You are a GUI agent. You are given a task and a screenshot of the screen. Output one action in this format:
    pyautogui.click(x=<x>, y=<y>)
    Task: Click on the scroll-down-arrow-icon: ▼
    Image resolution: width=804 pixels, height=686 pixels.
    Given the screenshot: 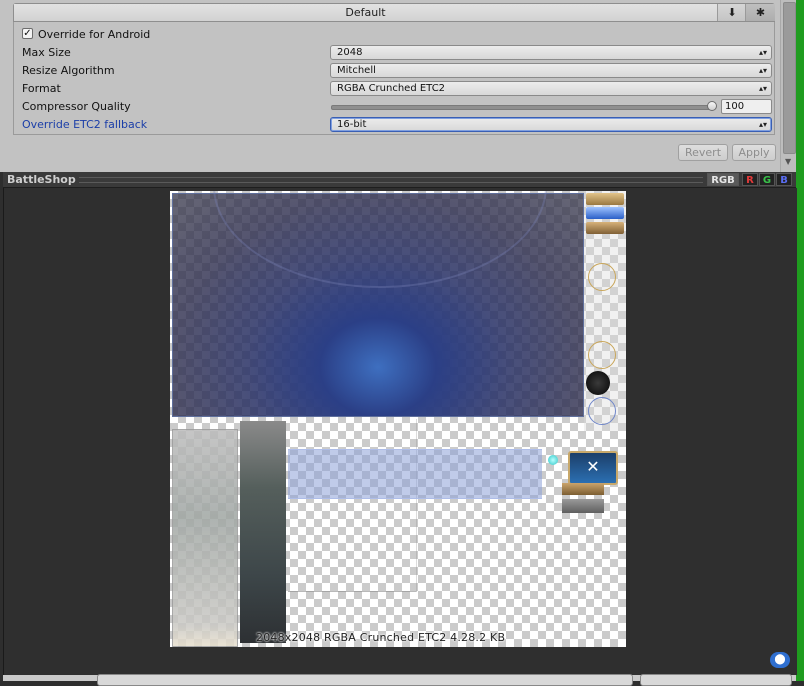 What is the action you would take?
    pyautogui.click(x=788, y=161)
    